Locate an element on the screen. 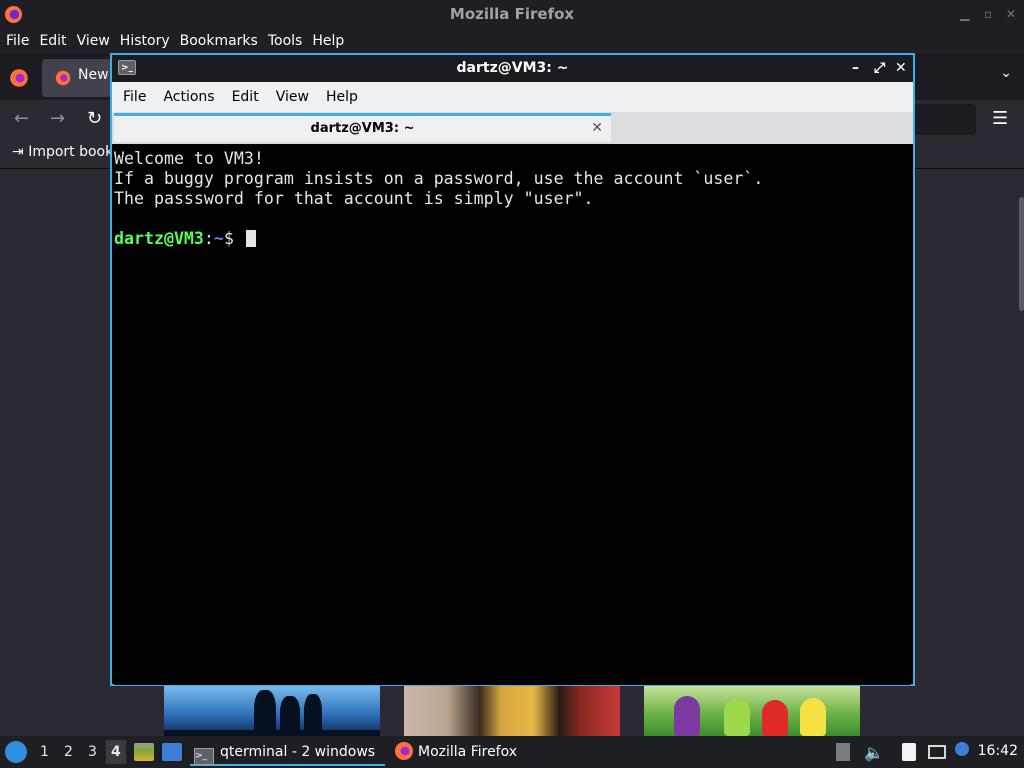 Image resolution: width=1024 pixels, height=768 pixels. terminal-window-title: dartz@VM3: ~ is located at coordinates (512, 68).